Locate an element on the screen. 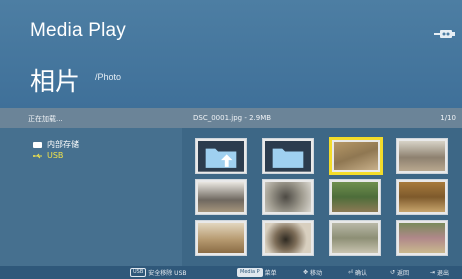 This screenshot has height=279, width=462. usb-connected-icon is located at coordinates (444, 34).